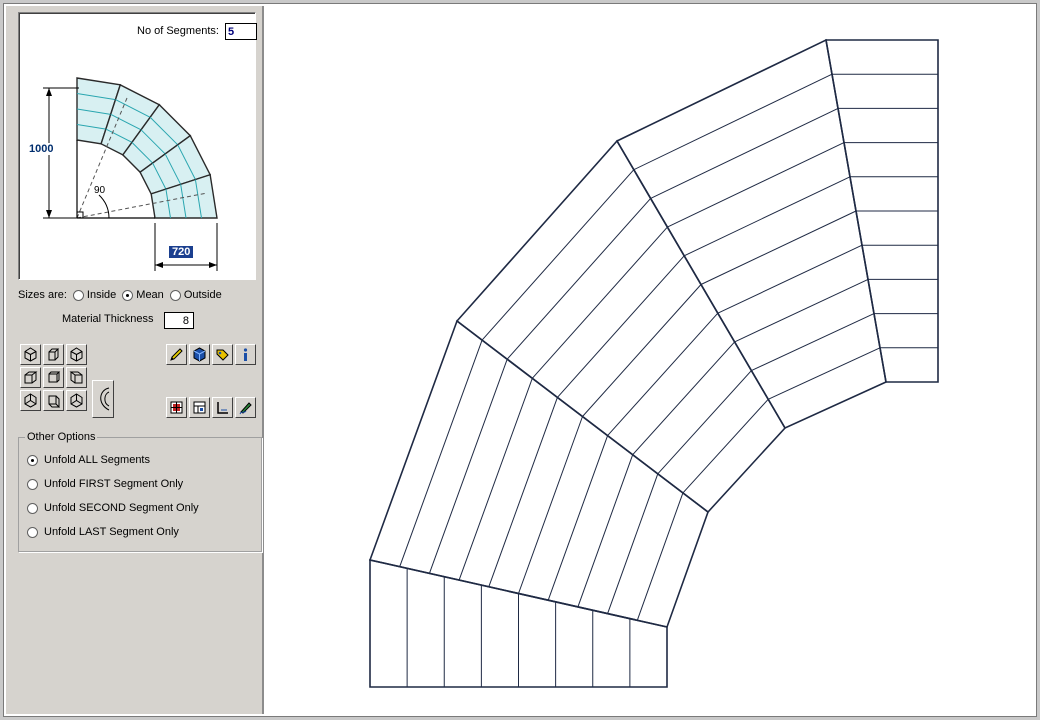  Describe the element at coordinates (32, 508) in the screenshot. I see `unfold-second-radio` at that location.